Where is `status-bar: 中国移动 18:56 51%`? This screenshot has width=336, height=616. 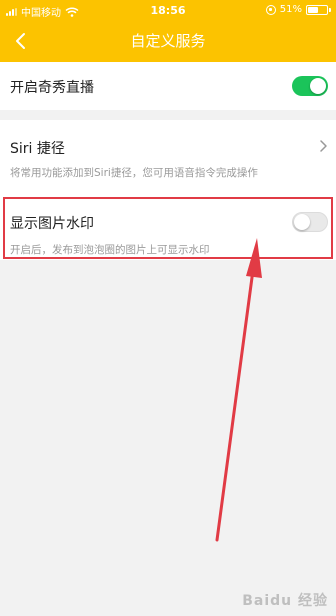
status-bar: 中国移动 18:56 51% is located at coordinates (168, 10).